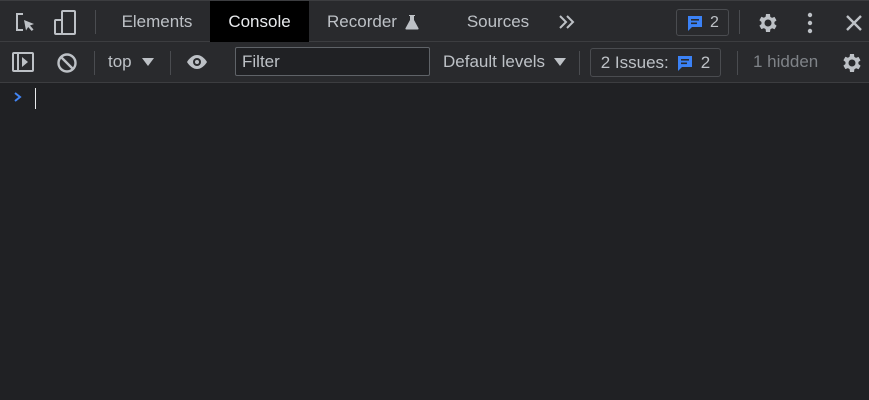 The width and height of the screenshot is (869, 400). What do you see at coordinates (786, 61) in the screenshot?
I see `hidden-messages-count: 1 hidden` at bounding box center [786, 61].